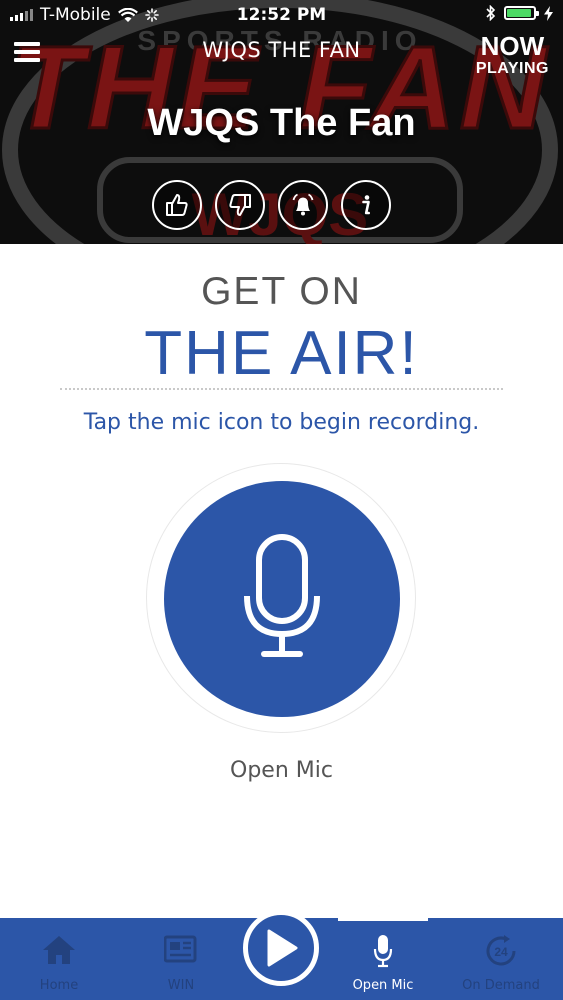 The image size is (563, 1000). I want to click on mic-button-ring, so click(281, 598).